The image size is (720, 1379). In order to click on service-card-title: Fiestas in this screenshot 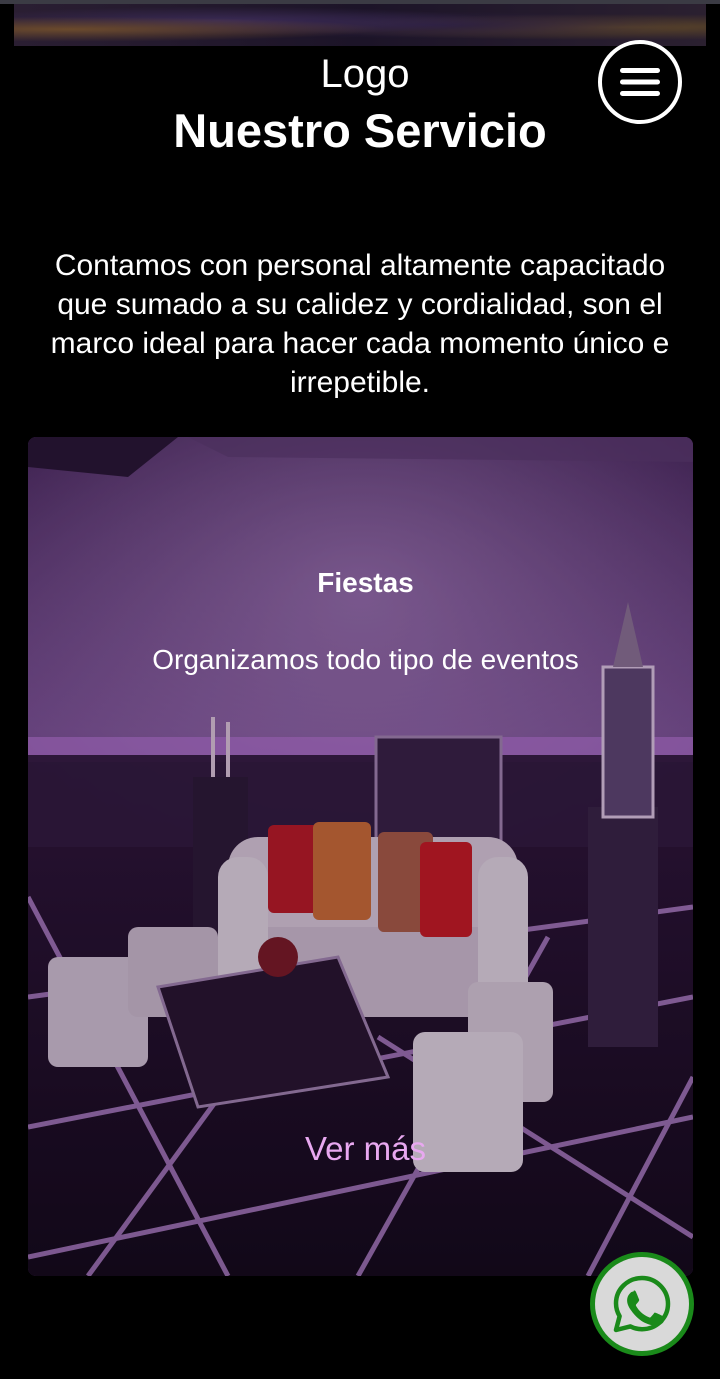, I will do `click(365, 582)`.